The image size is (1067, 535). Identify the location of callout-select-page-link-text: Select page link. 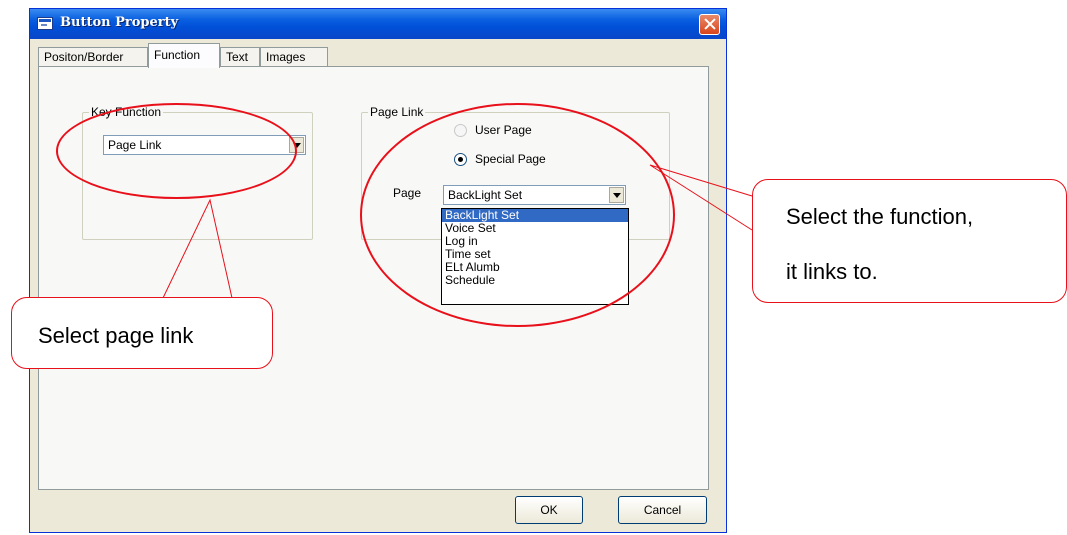
(116, 335).